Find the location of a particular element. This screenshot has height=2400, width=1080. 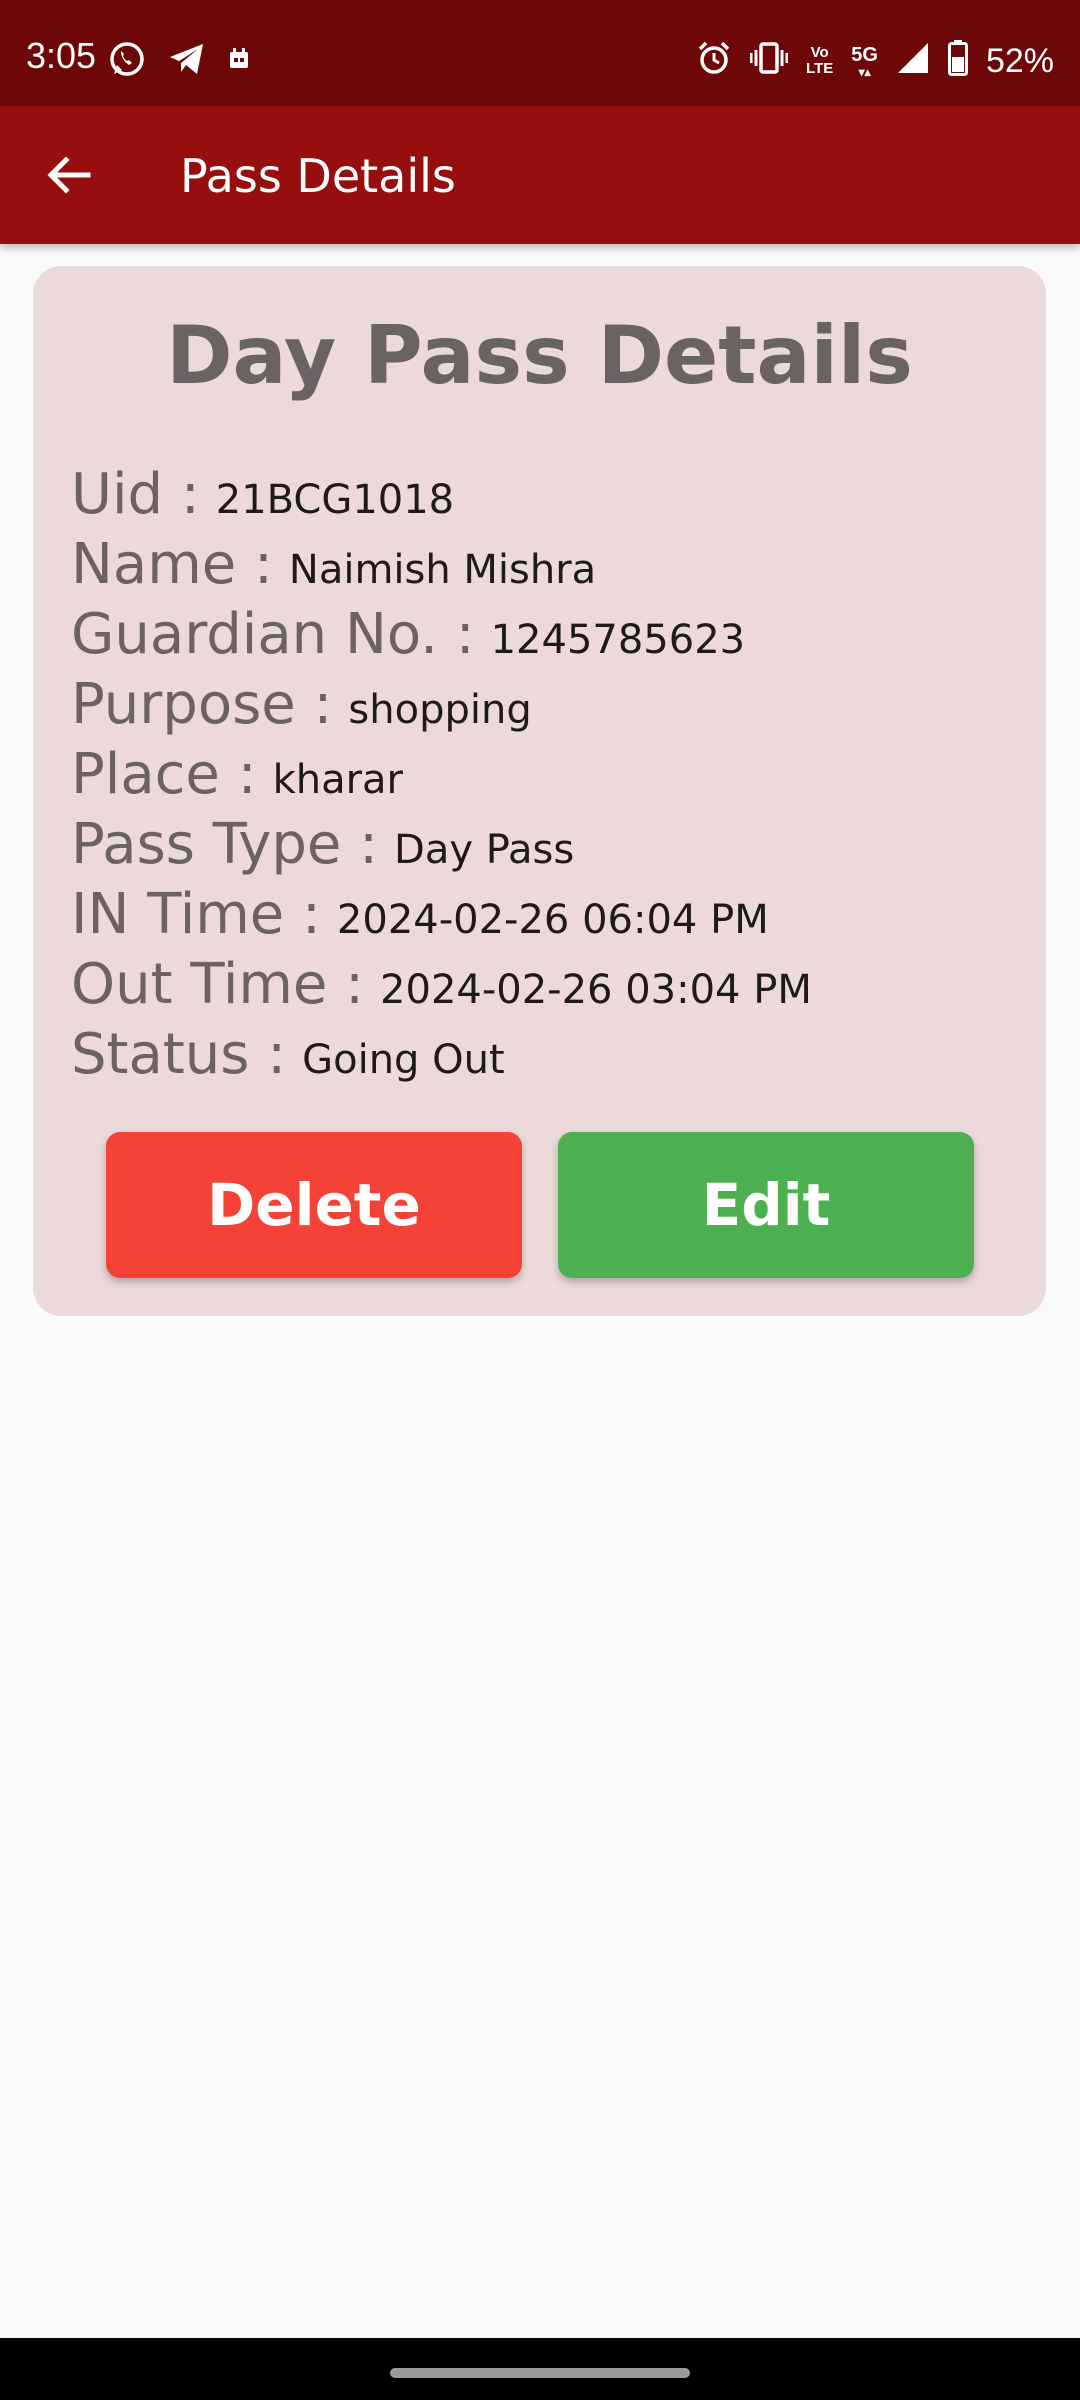

signal-icon is located at coordinates (913, 60).